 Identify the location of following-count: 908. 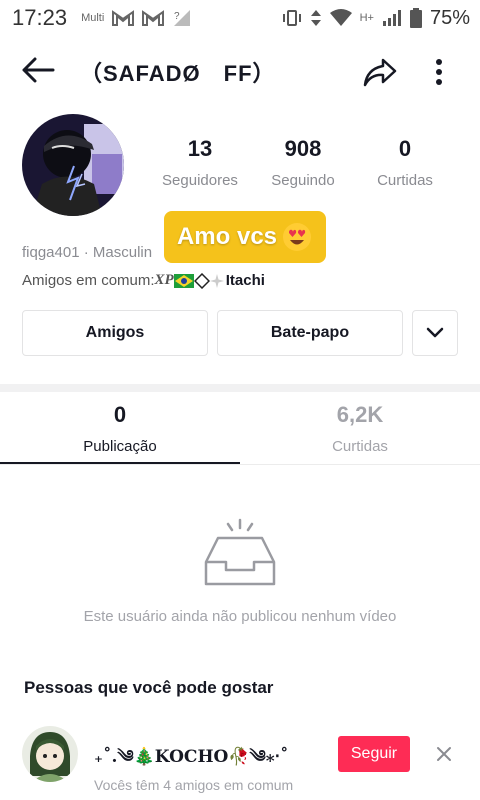
(303, 148).